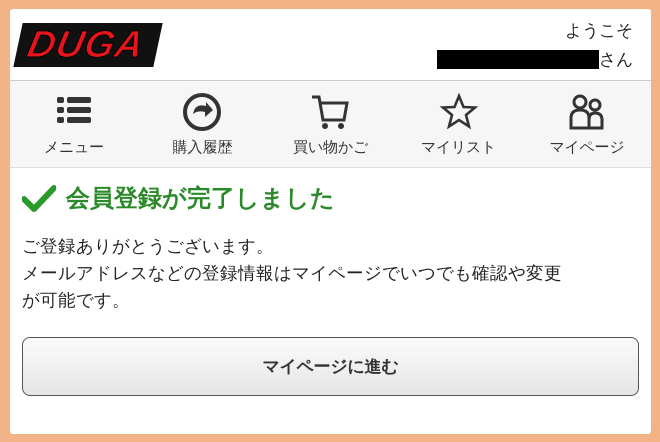 Image resolution: width=660 pixels, height=442 pixels. I want to click on nav-item: 買い物かご, so click(330, 124).